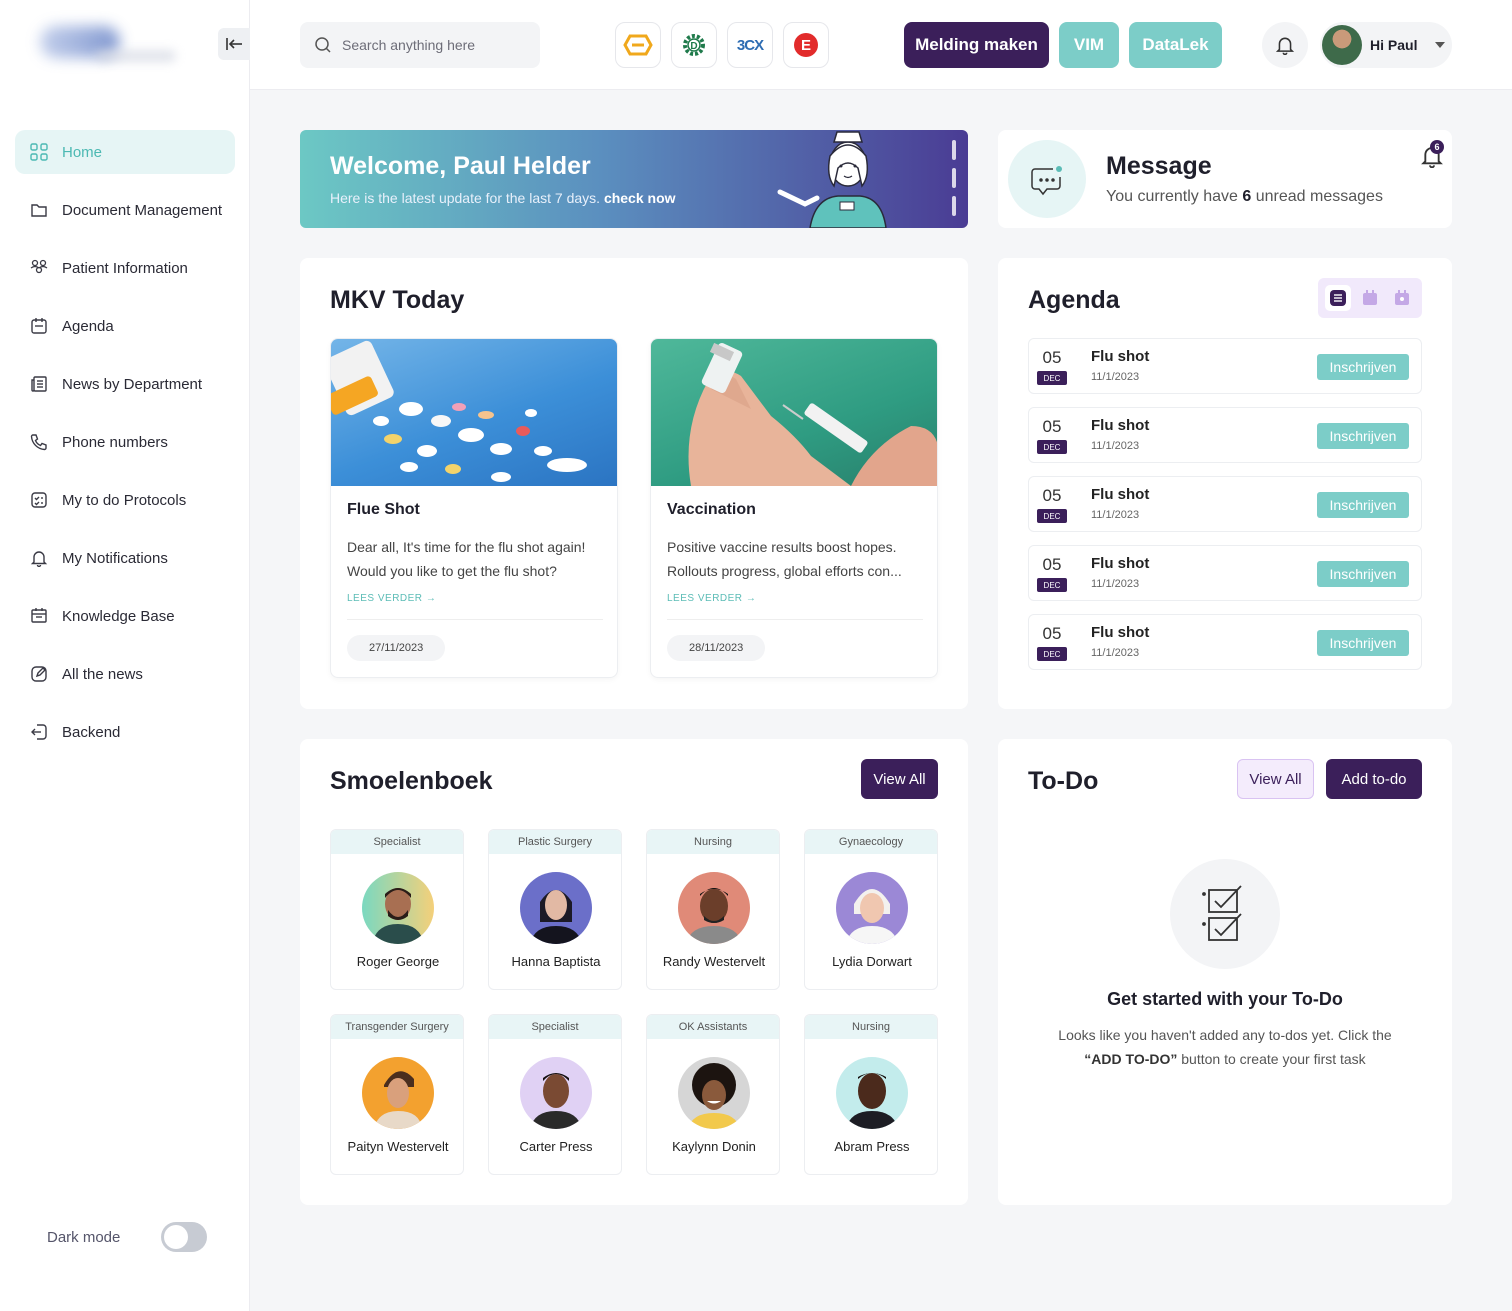 The image size is (1512, 1311). What do you see at coordinates (1338, 298) in the screenshot?
I see `list-view-icon` at bounding box center [1338, 298].